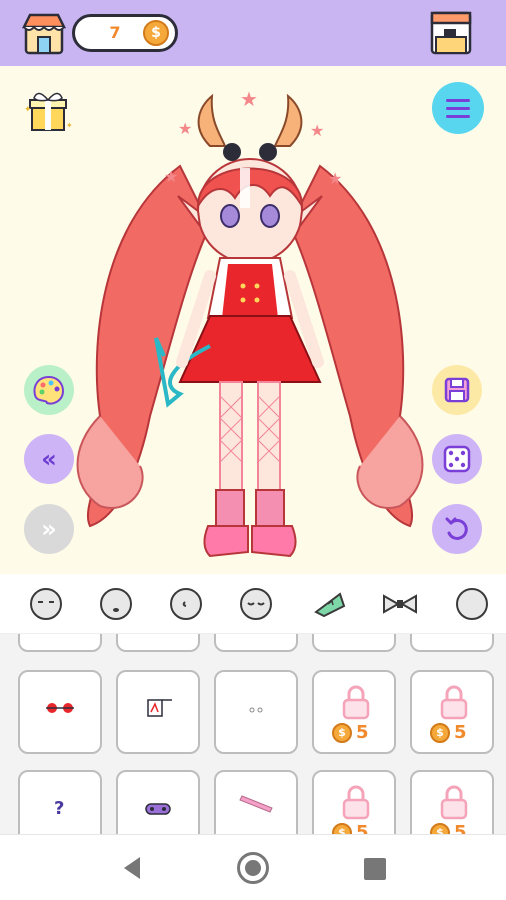  I want to click on eyes-closed-icon, so click(256, 604).